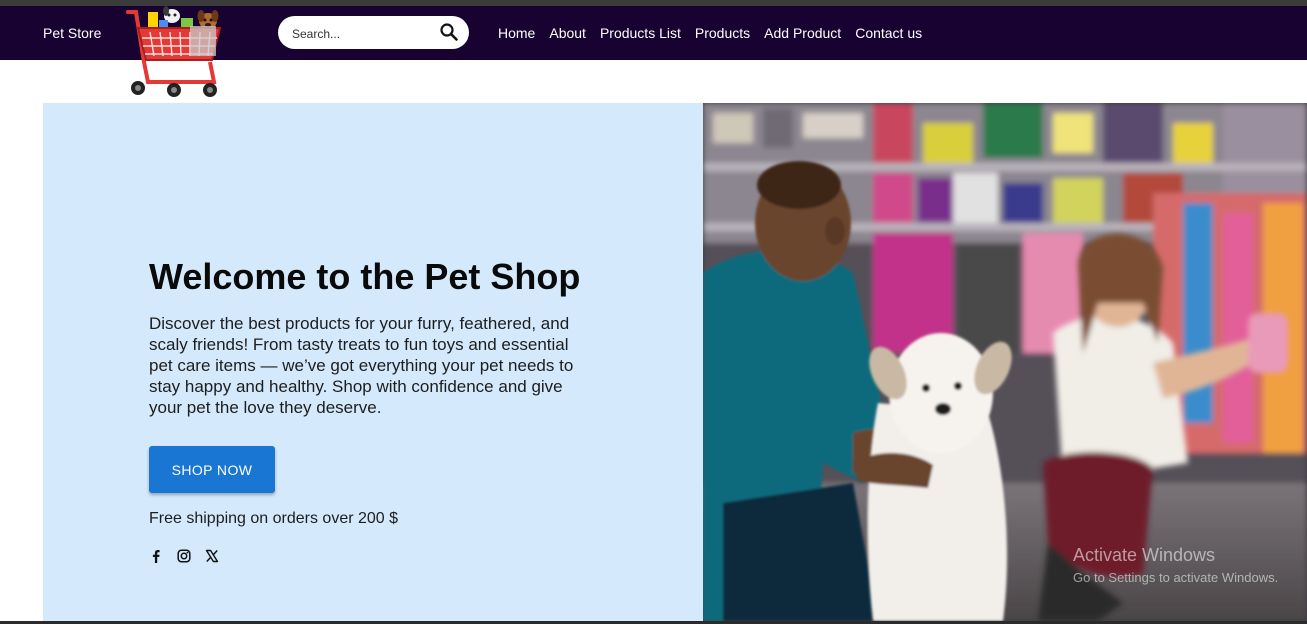 The width and height of the screenshot is (1307, 624). What do you see at coordinates (175, 52) in the screenshot?
I see `shopping-cart-logo` at bounding box center [175, 52].